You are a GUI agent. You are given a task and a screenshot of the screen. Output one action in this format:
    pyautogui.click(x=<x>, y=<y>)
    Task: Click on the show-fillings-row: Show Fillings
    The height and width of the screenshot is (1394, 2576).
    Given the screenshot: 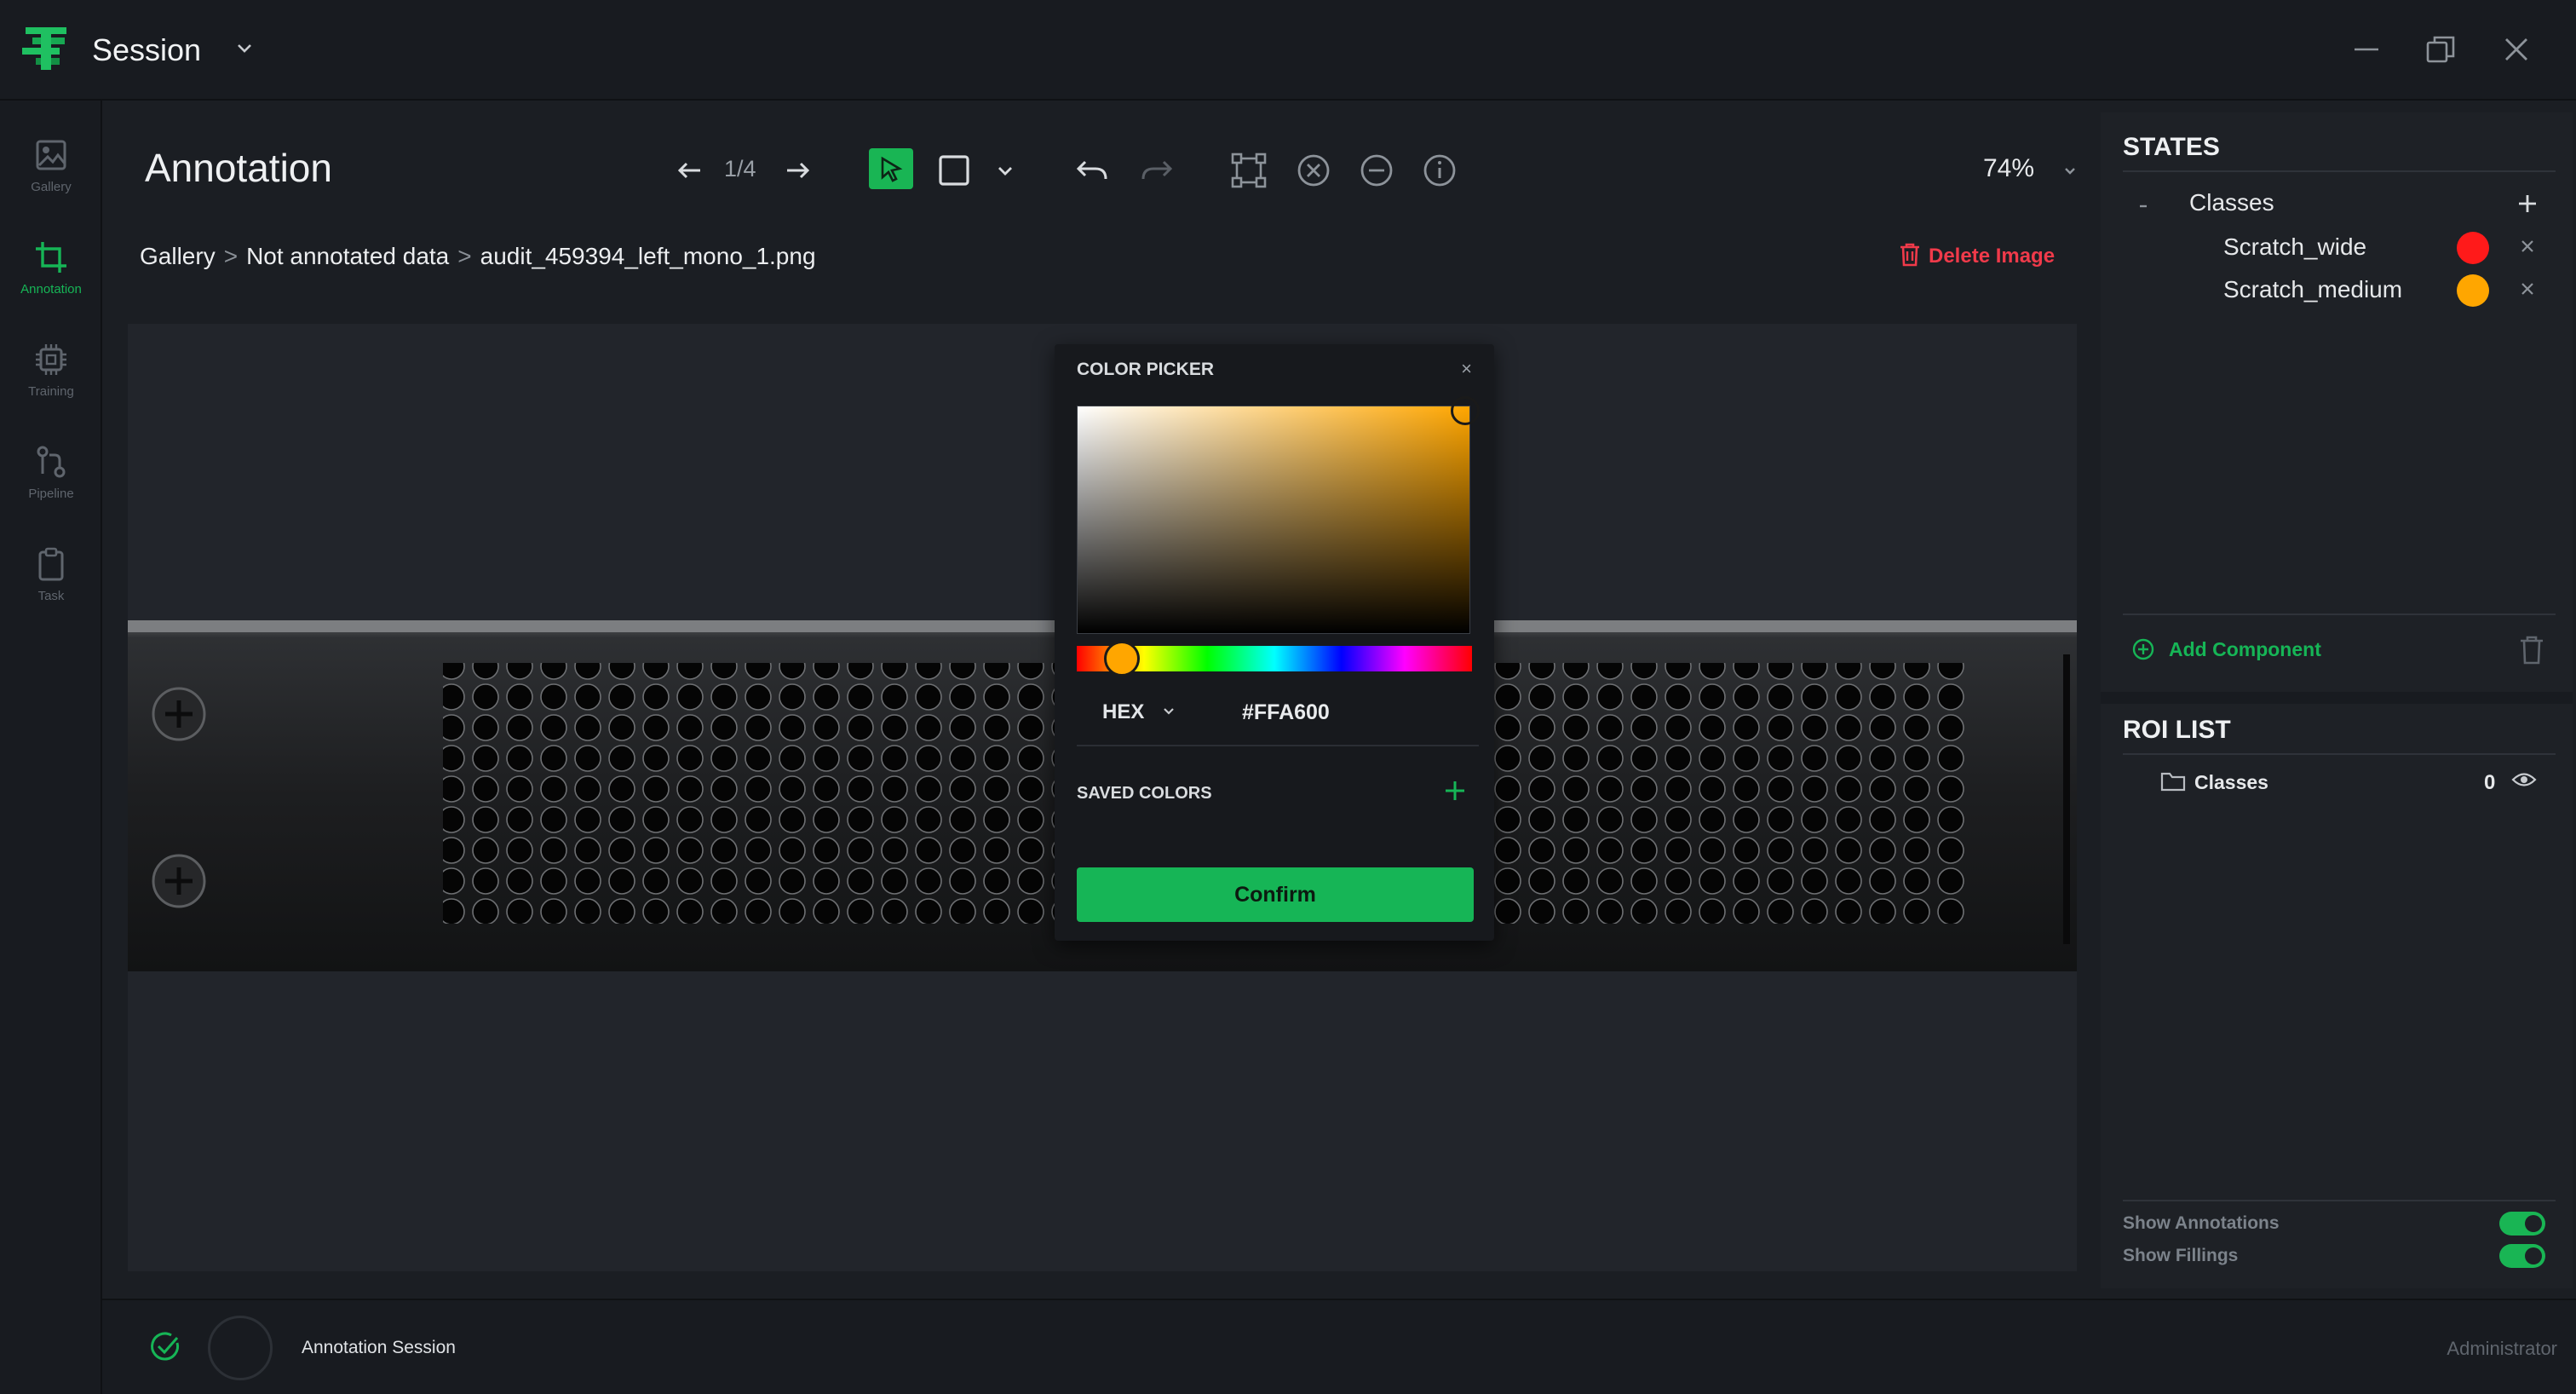 What is the action you would take?
    pyautogui.click(x=2340, y=1257)
    